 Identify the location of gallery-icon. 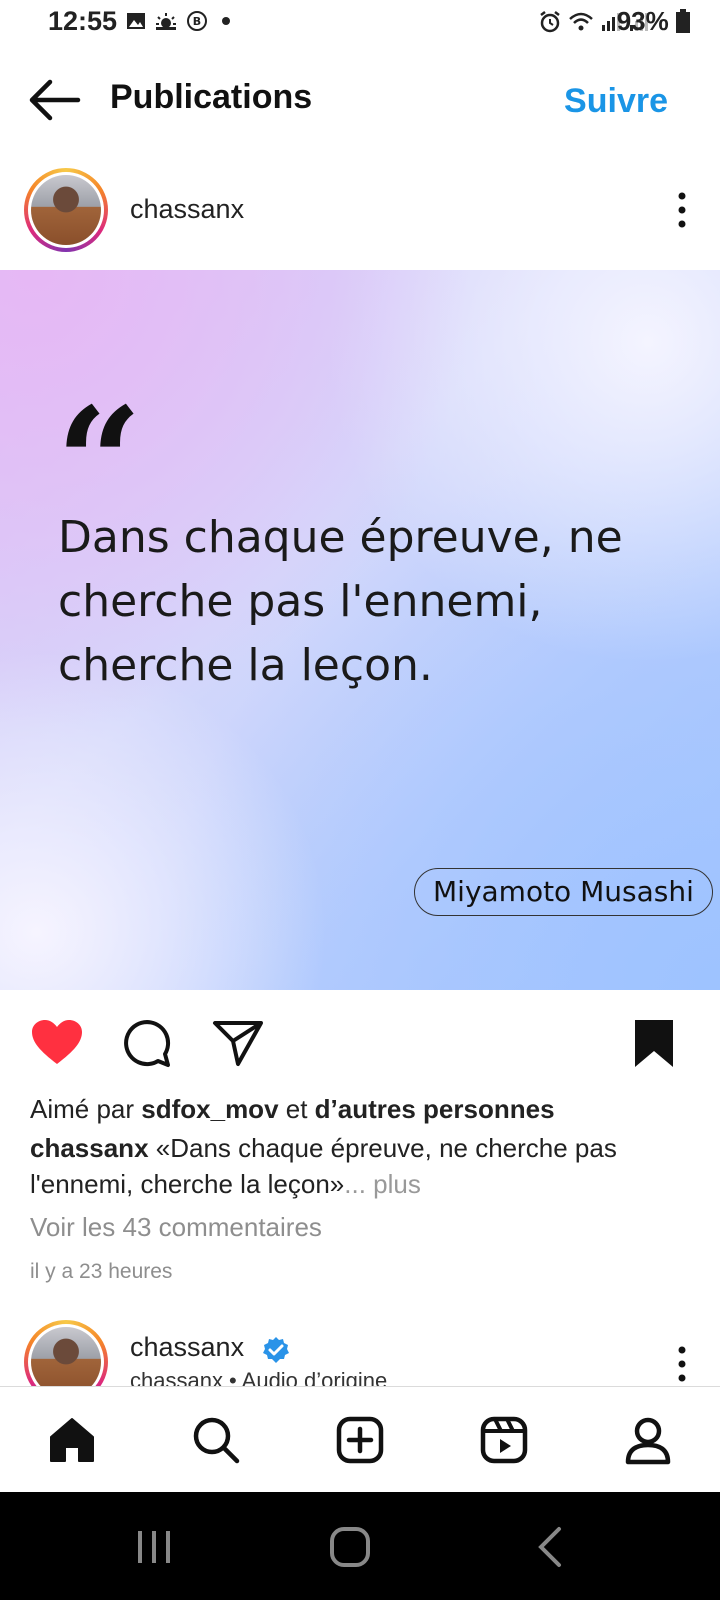
(136, 21).